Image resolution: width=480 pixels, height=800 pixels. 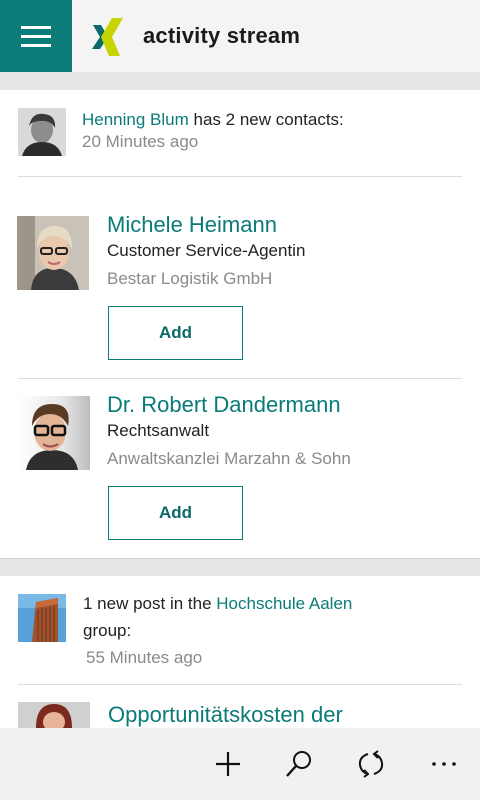 I want to click on avatar-robert-dandermann, so click(x=54, y=433).